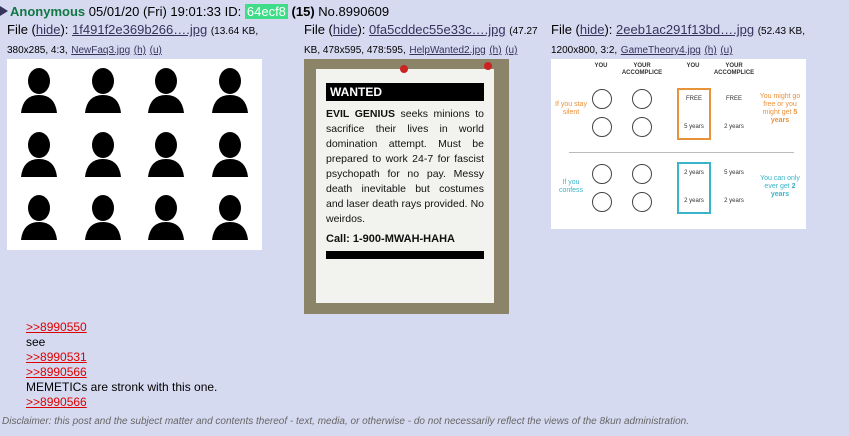  I want to click on label-stay-silent: If you stay silent, so click(571, 108).